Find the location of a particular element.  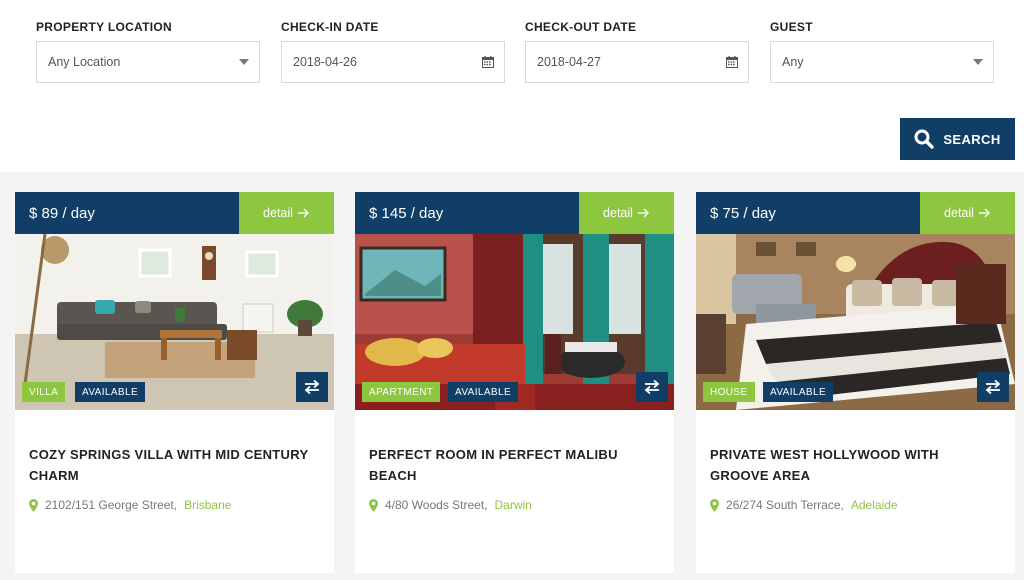

search-button: SEARCH is located at coordinates (957, 139).